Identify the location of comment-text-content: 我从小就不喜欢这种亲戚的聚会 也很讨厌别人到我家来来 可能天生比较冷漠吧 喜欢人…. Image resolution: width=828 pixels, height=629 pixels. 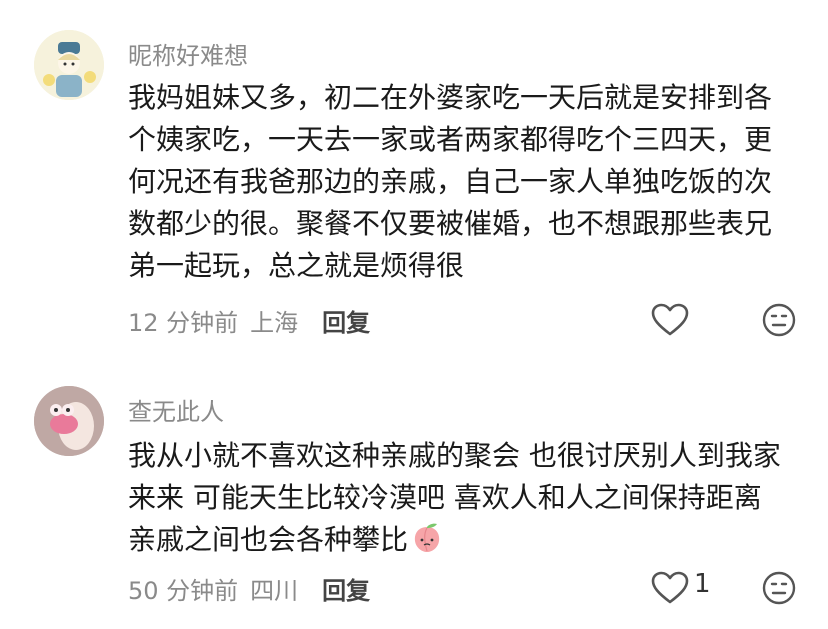
(454, 497).